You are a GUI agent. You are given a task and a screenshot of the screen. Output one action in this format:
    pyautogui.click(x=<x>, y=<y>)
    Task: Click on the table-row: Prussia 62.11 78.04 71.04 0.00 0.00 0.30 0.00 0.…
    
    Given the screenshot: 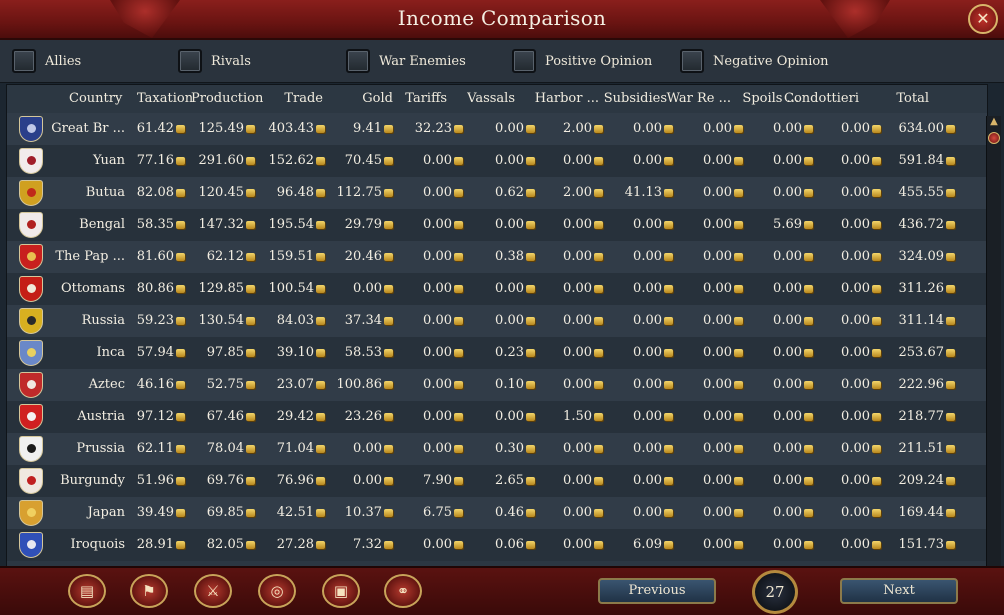 What is the action you would take?
    pyautogui.click(x=497, y=449)
    